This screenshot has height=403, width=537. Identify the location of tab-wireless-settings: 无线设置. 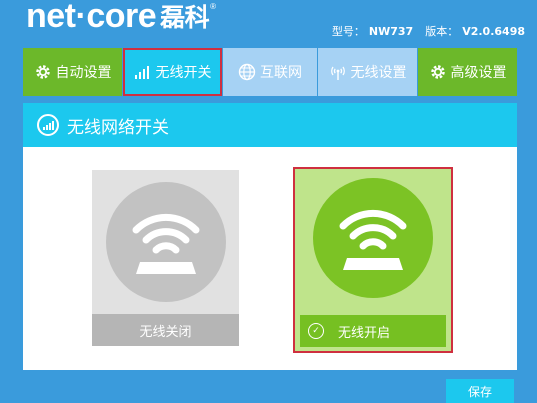
(367, 72).